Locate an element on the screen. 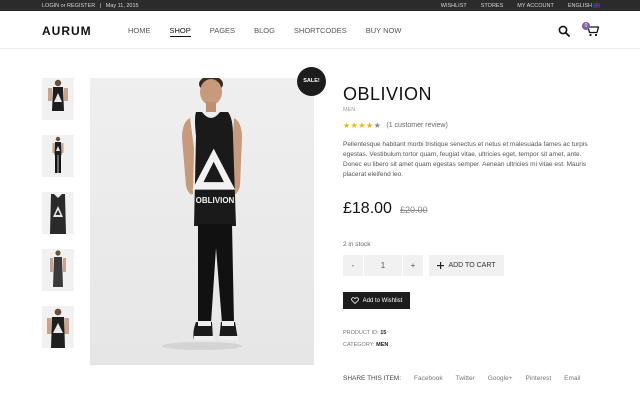 This screenshot has width=640, height=400. product-id-label: PRODUCT ID: is located at coordinates (361, 333).